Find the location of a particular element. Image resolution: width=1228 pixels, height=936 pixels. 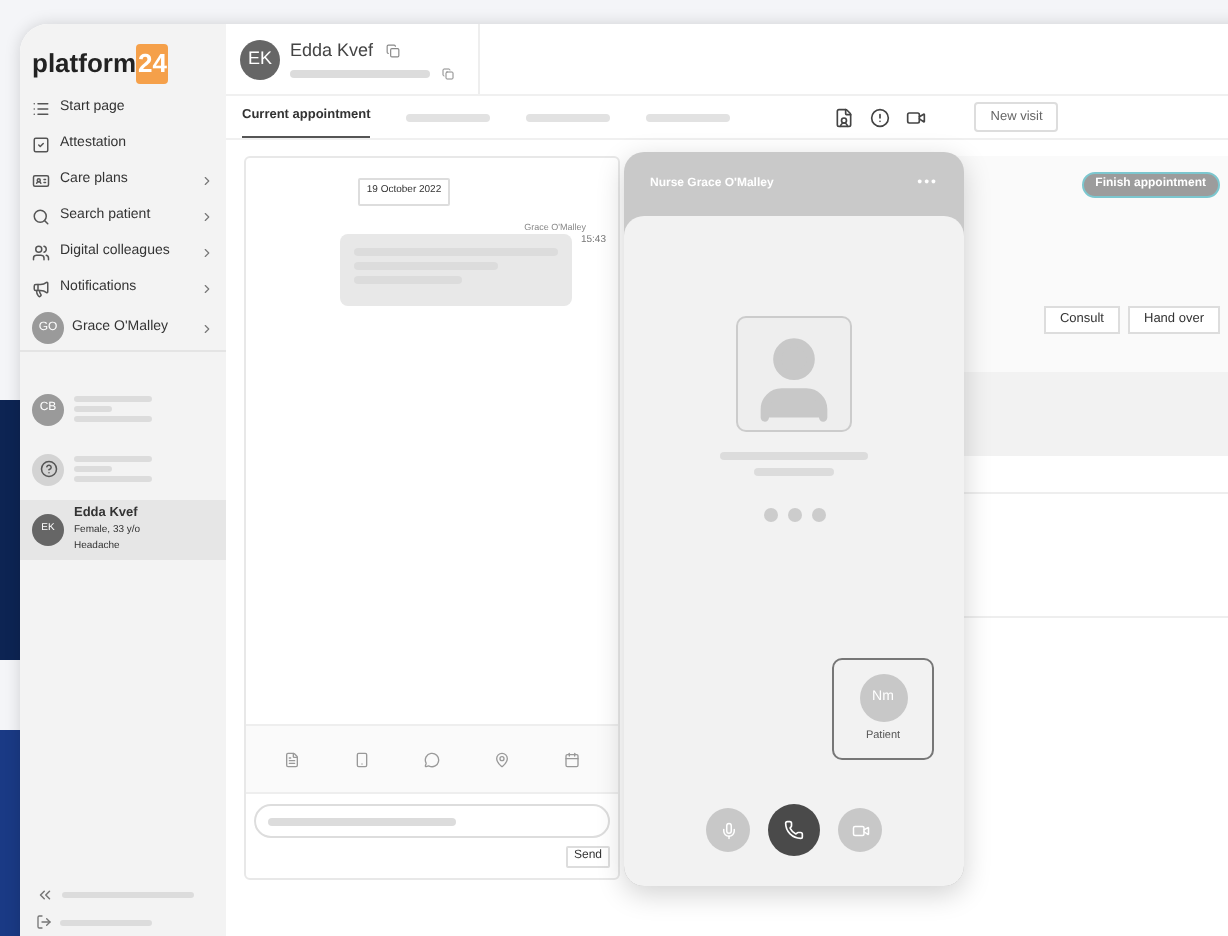

calendar-icon is located at coordinates (571, 759).